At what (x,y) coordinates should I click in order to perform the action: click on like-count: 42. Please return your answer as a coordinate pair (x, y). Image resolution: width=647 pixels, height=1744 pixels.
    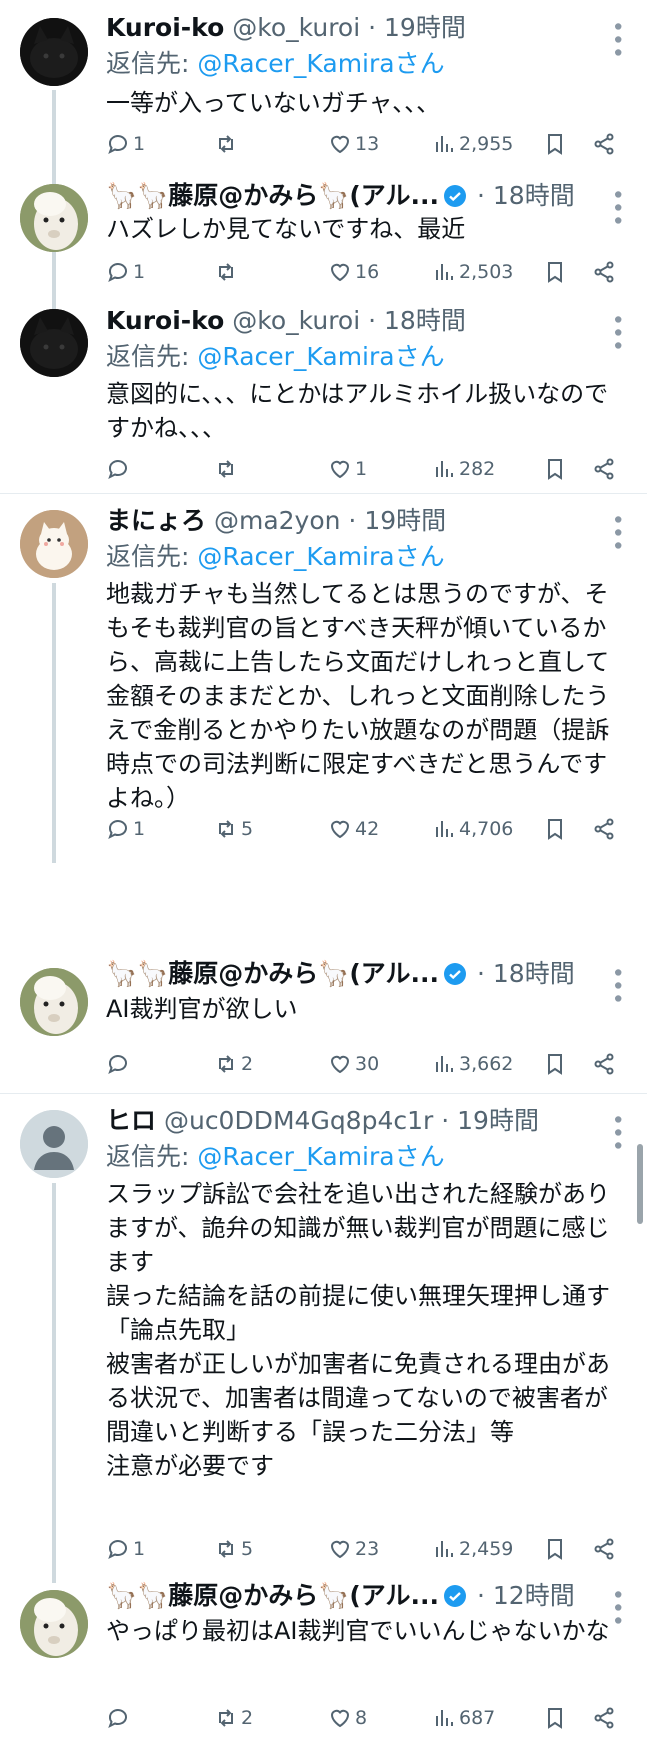
    Looking at the image, I should click on (367, 829).